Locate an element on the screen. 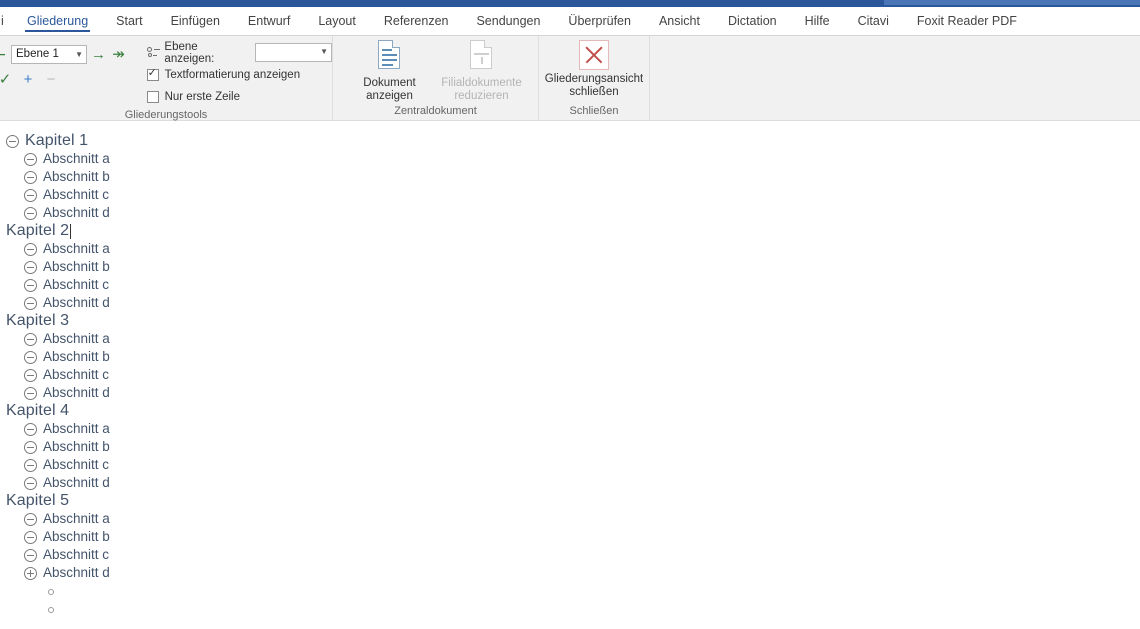  show-level-combo: ▼ is located at coordinates (293, 52).